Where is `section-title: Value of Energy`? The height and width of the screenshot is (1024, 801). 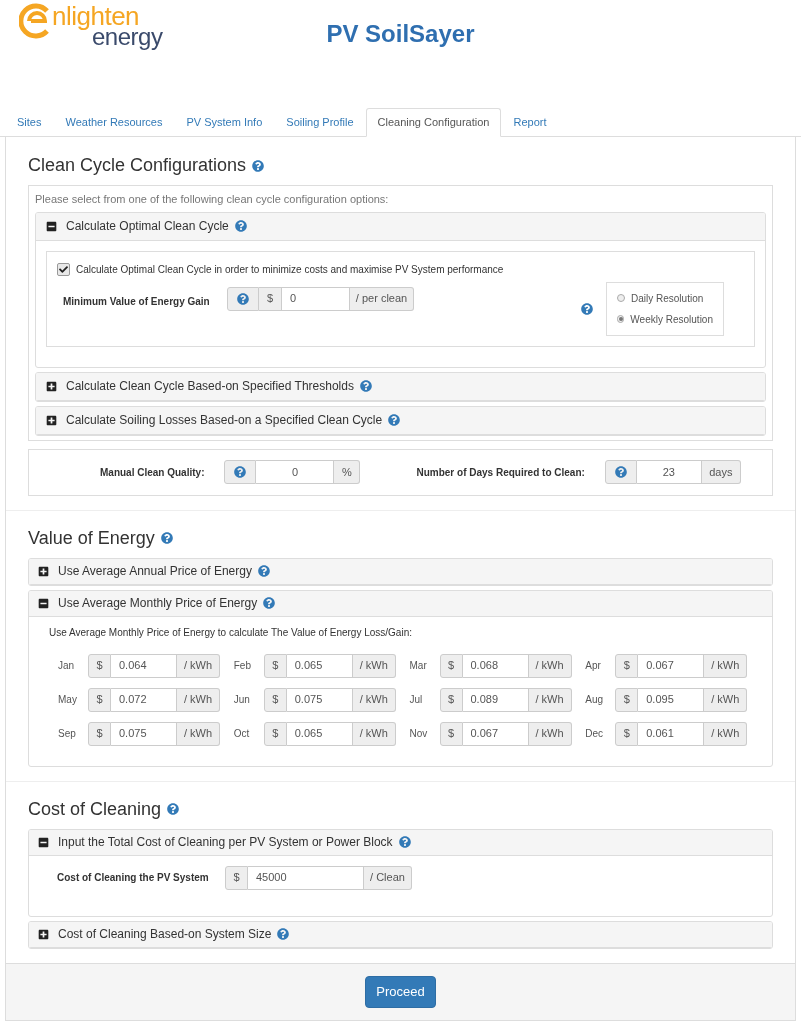 section-title: Value of Energy is located at coordinates (91, 538).